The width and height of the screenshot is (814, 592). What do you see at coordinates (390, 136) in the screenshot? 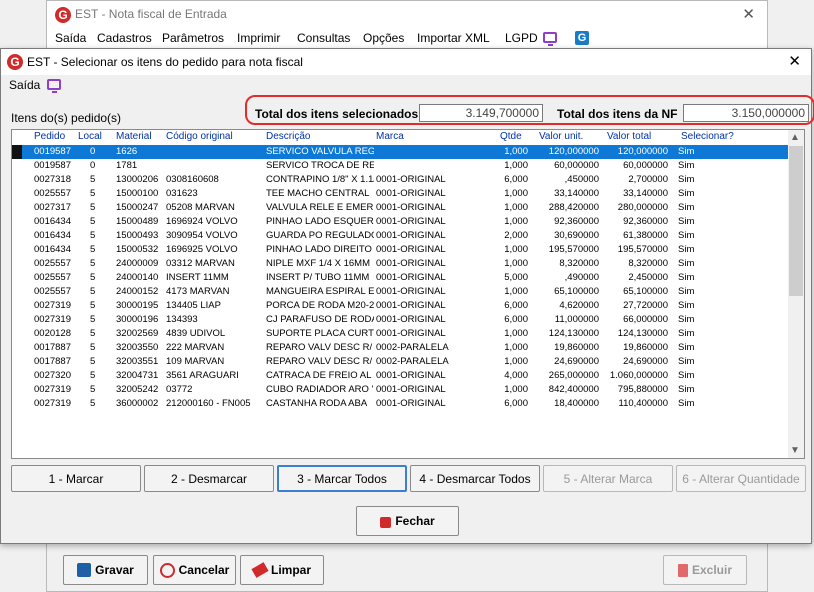
I see `col-marca: Marca` at bounding box center [390, 136].